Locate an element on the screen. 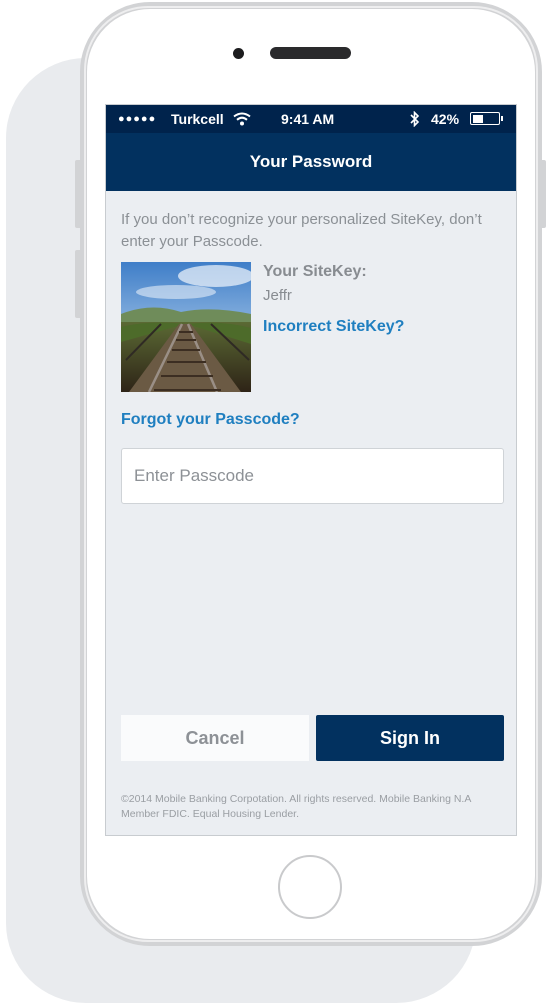 The image size is (547, 1008). forgot-passcode-link: Forgot your Passcode? is located at coordinates (210, 420).